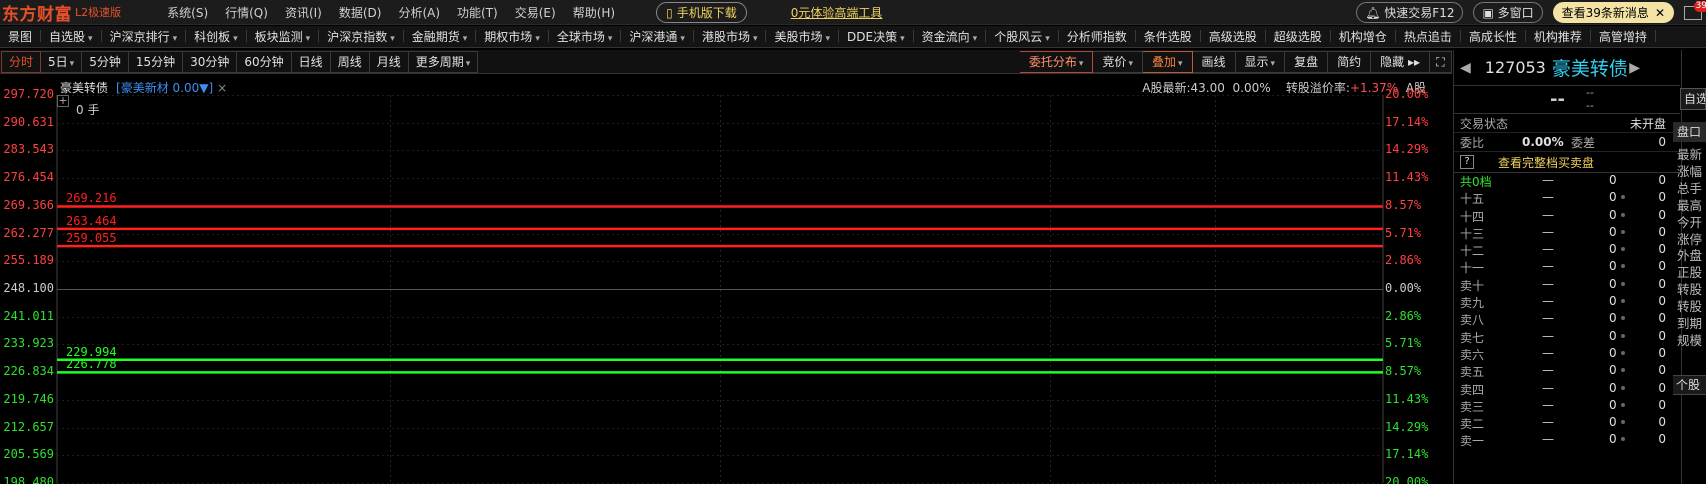  Describe the element at coordinates (1567, 354) in the screenshot. I see `orderbook-row: 卖六 — 0 0` at that location.